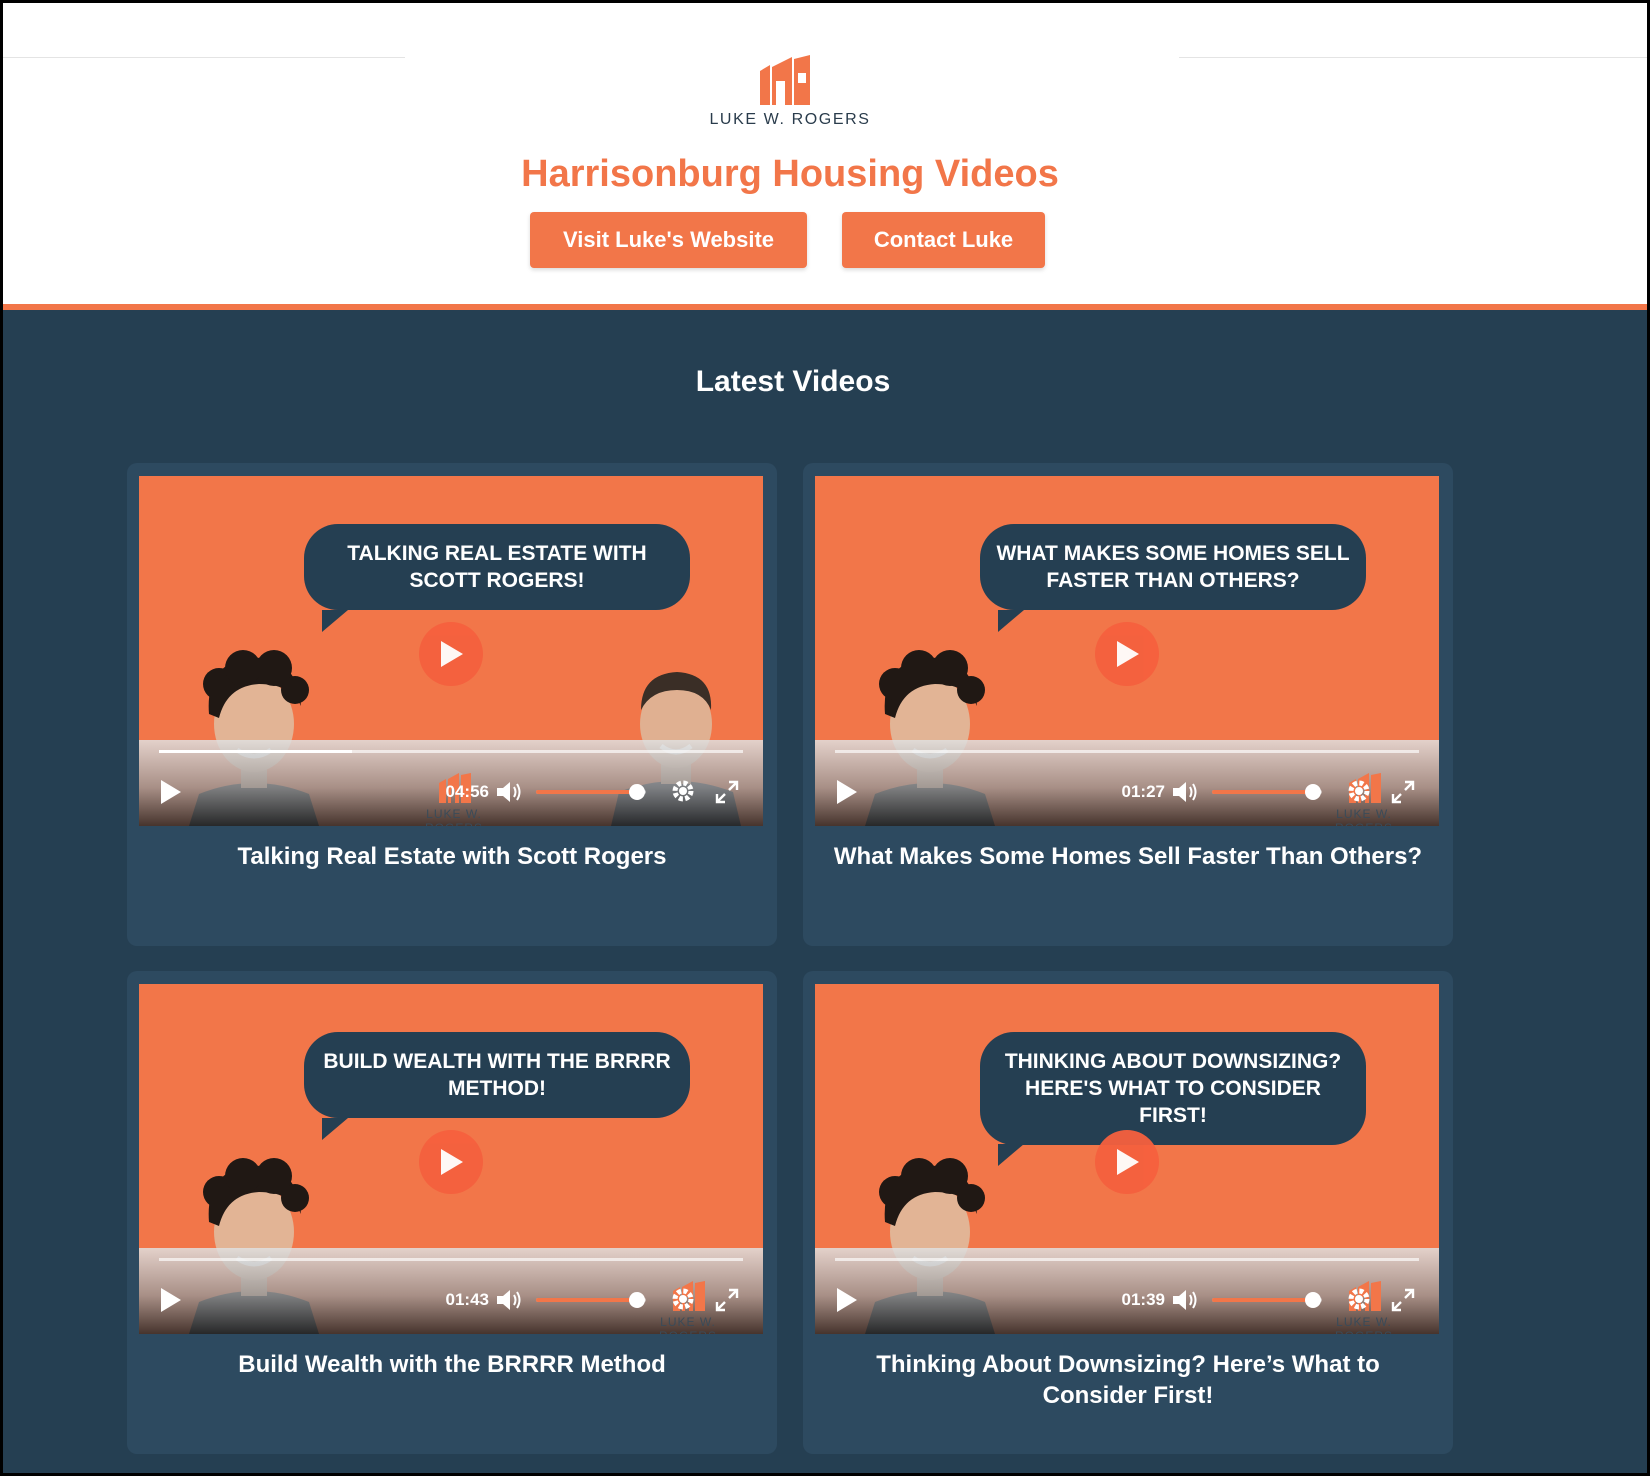 The height and width of the screenshot is (1476, 1650). What do you see at coordinates (943, 240) in the screenshot?
I see `contact-button: Contact Luke` at bounding box center [943, 240].